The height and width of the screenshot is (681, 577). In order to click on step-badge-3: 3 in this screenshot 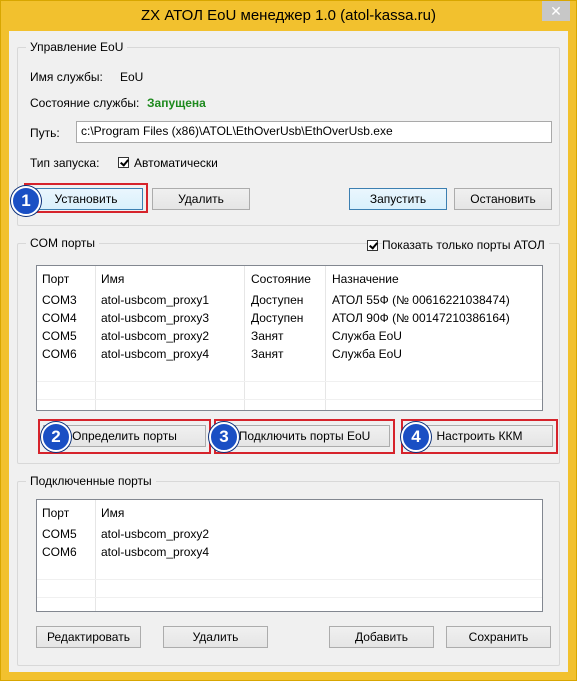, I will do `click(224, 437)`.